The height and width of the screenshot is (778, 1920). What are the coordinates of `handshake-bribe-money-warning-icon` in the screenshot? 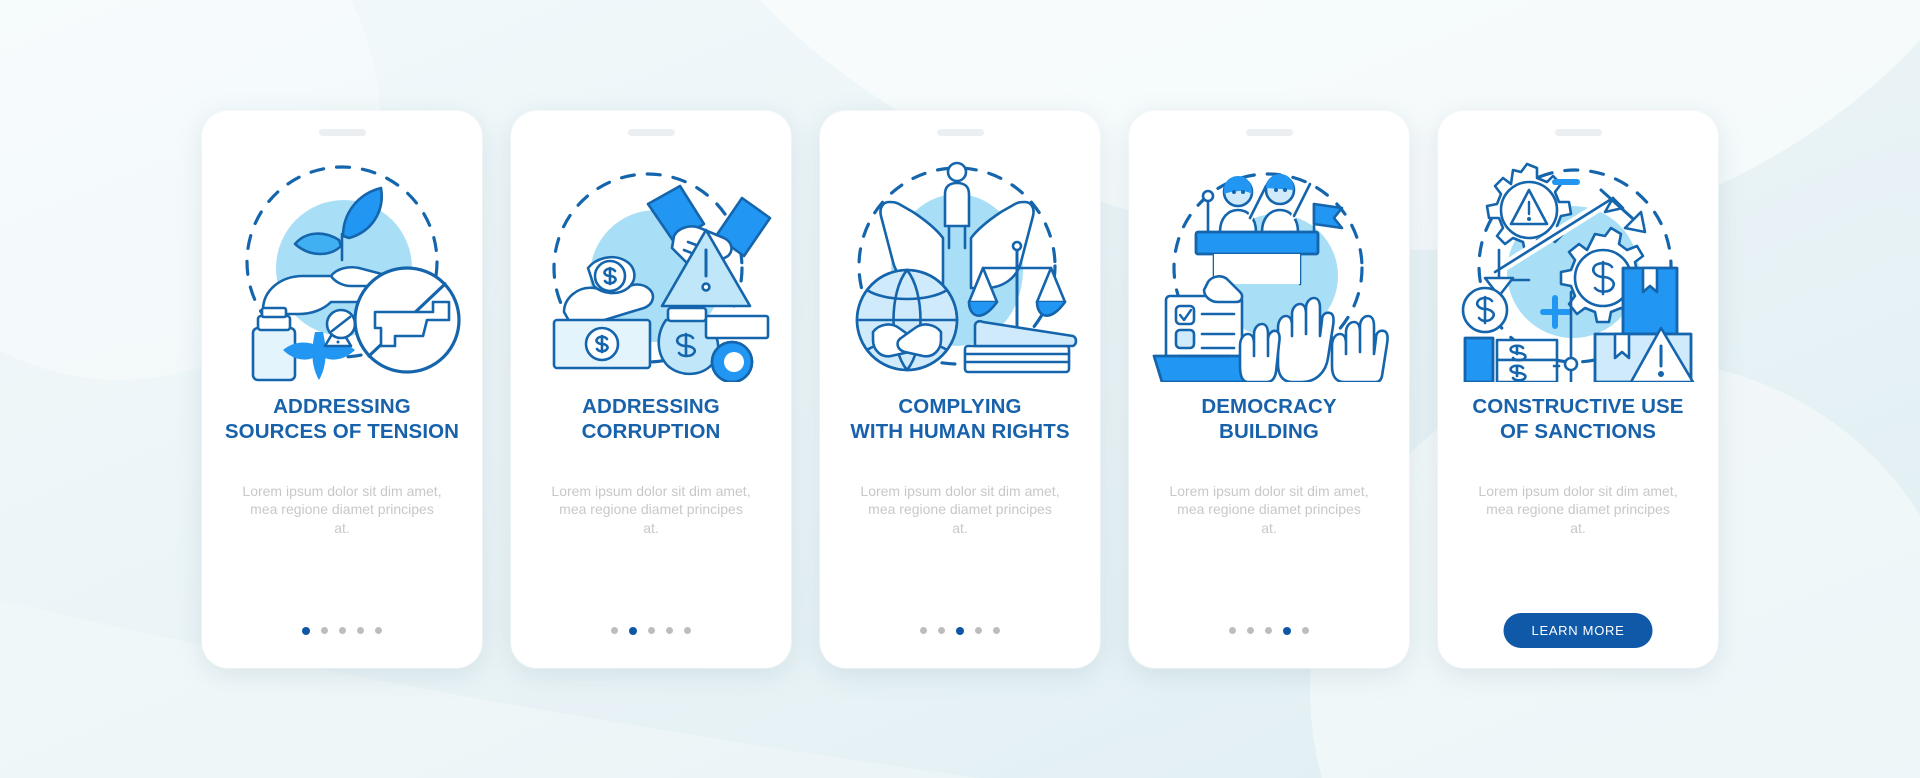 It's located at (662, 276).